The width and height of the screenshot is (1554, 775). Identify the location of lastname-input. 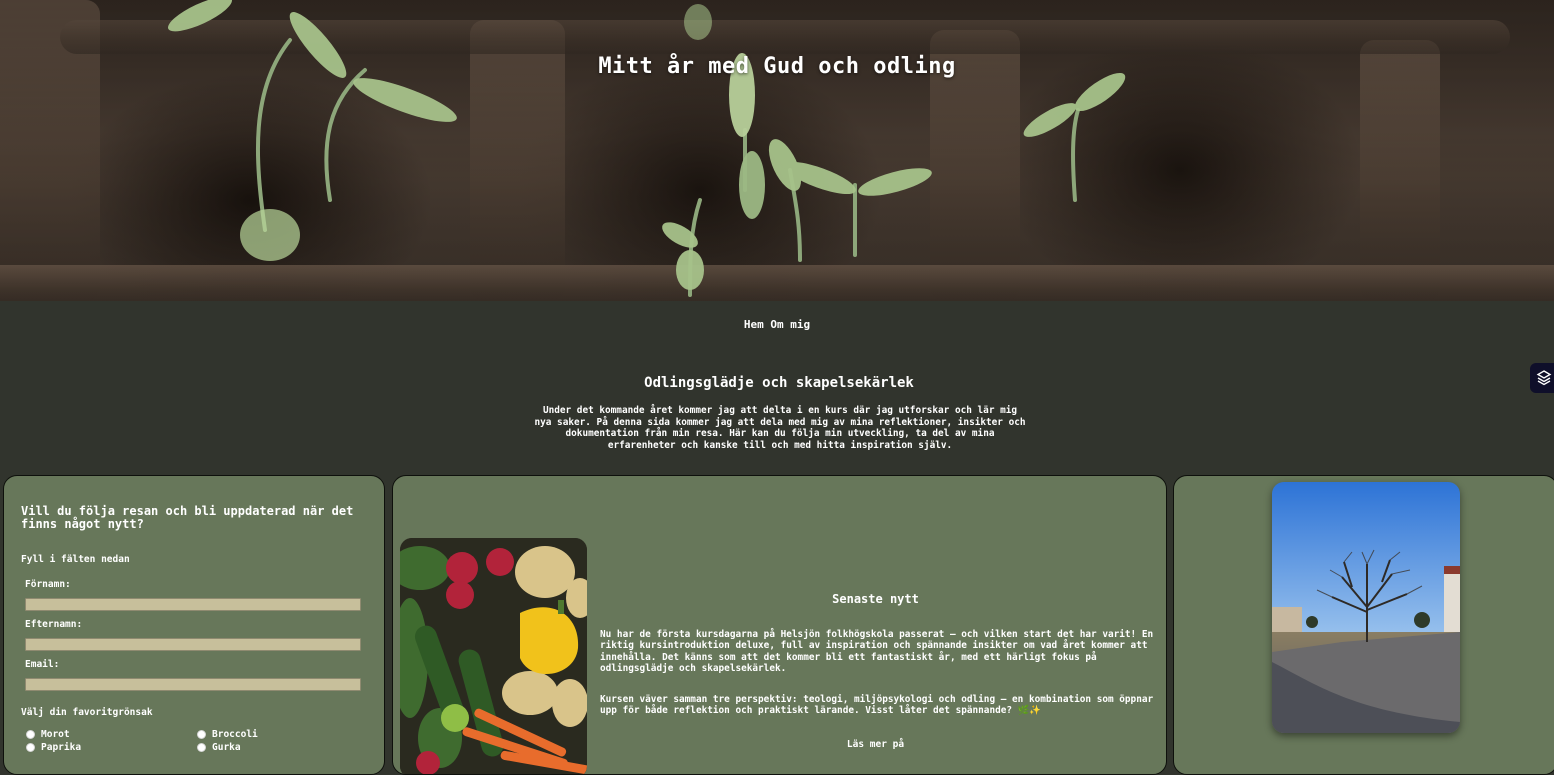
(193, 644).